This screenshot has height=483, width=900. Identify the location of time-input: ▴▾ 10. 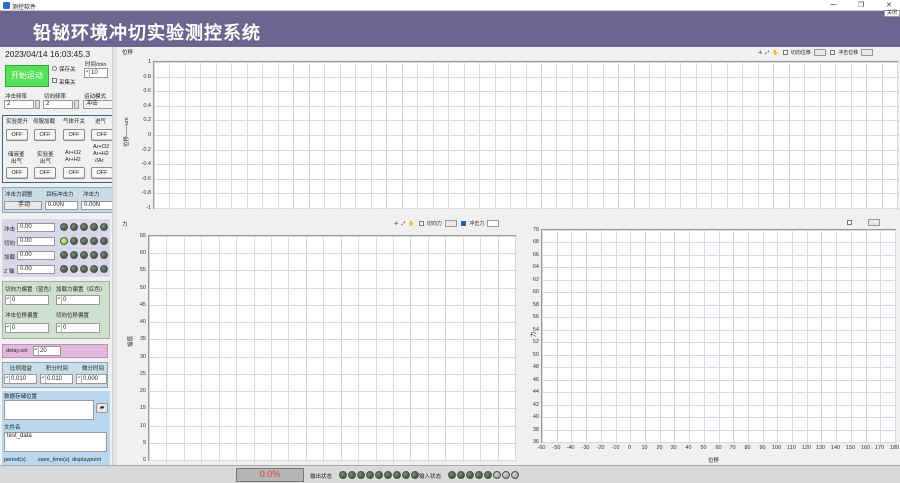
(96, 73).